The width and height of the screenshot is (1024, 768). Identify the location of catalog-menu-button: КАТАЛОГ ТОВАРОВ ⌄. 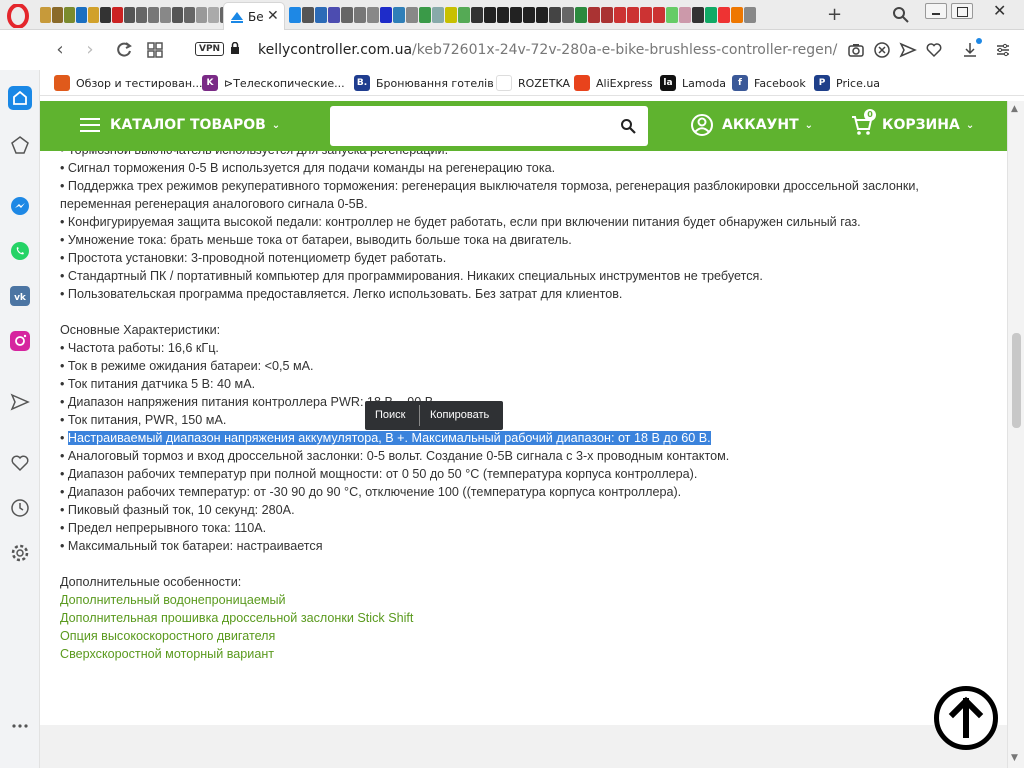
(180, 125).